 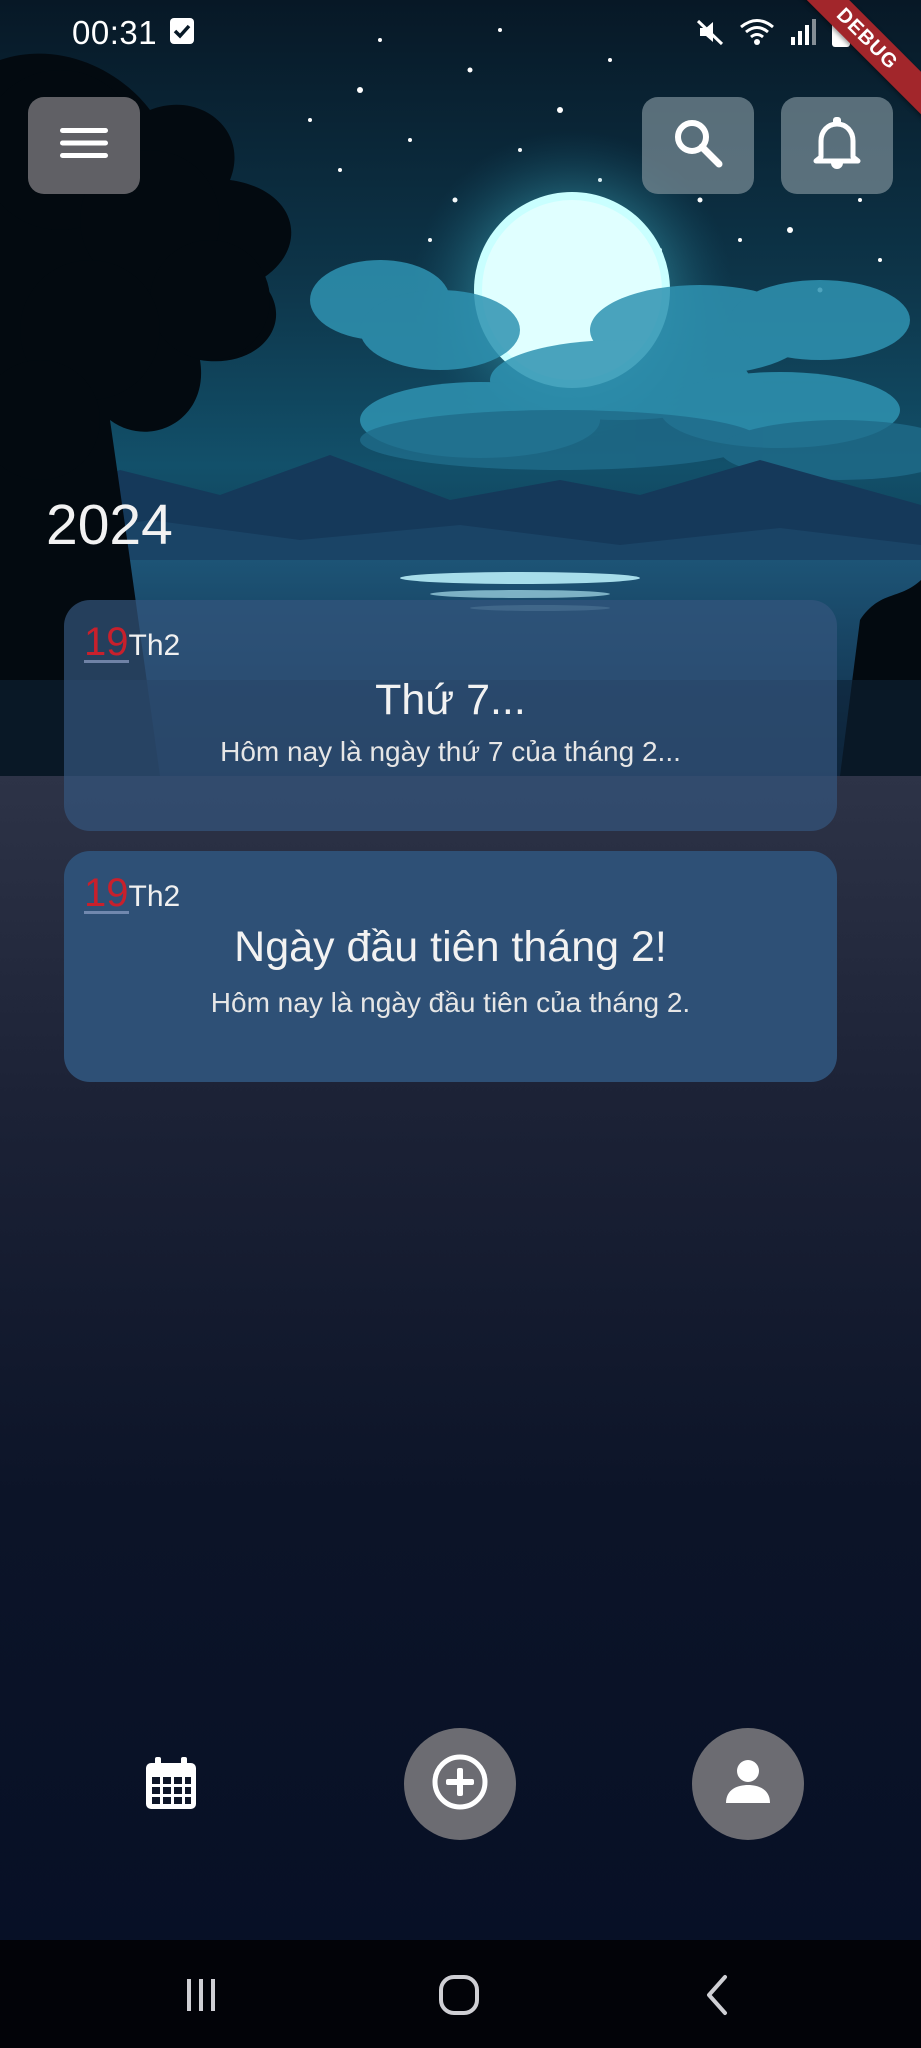 I want to click on notifications-button, so click(x=837, y=145).